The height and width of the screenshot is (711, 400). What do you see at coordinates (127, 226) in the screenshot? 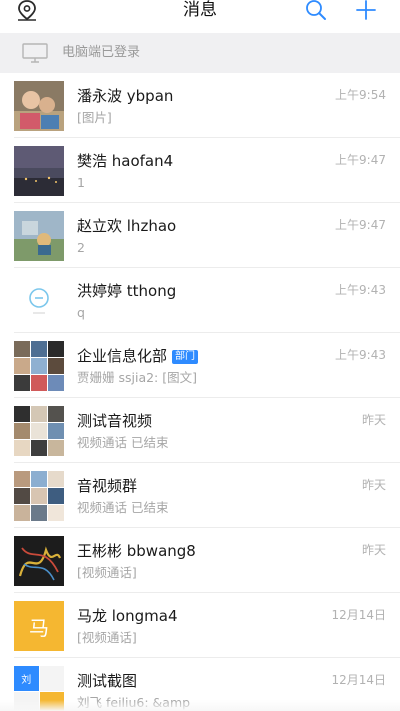
I see `chat-name: 赵立欢 lhzhao` at bounding box center [127, 226].